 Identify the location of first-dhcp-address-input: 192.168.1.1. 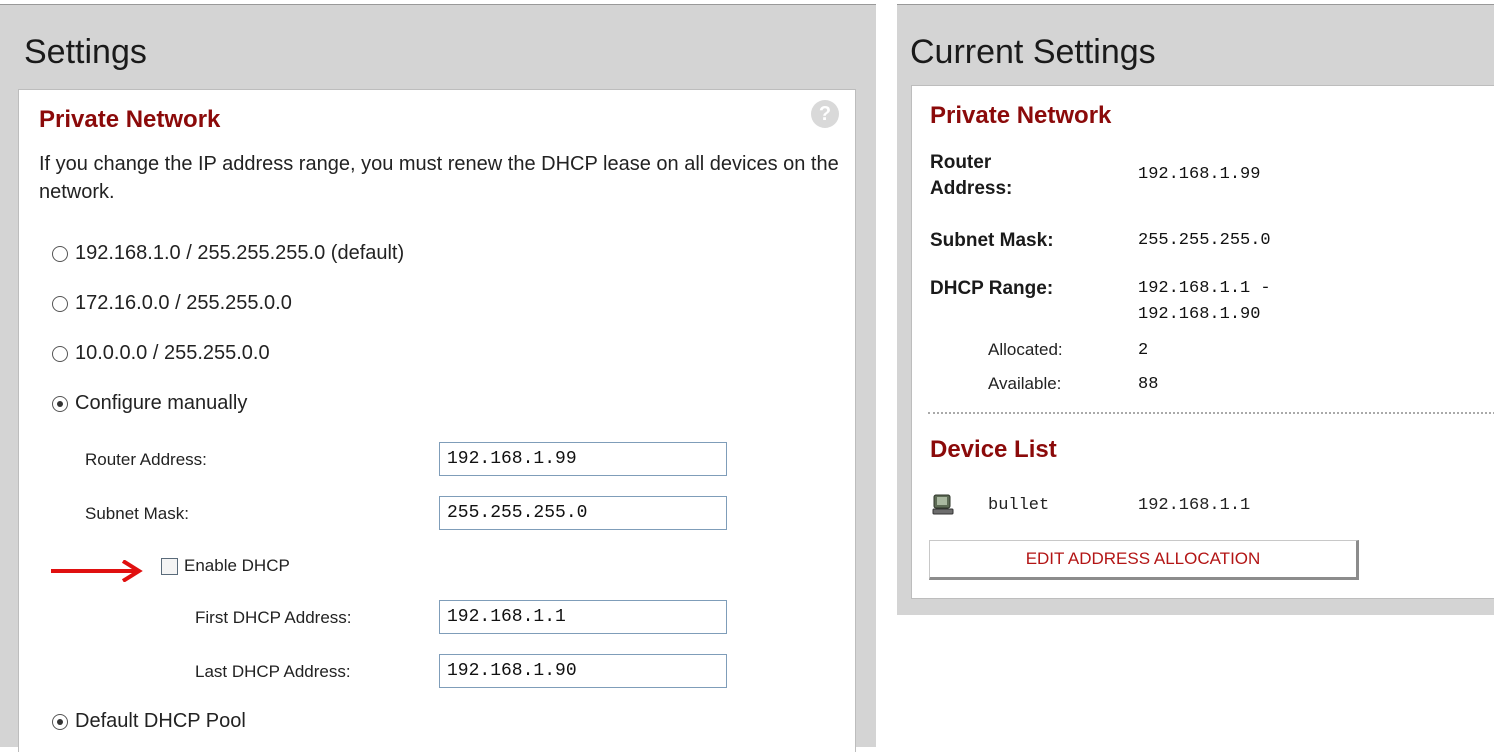
(583, 617).